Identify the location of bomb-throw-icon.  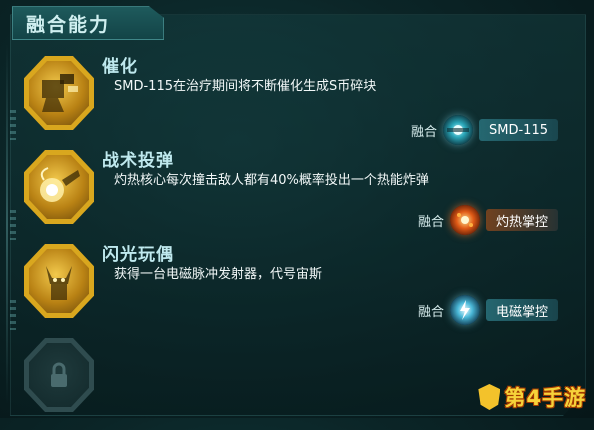
(60, 184).